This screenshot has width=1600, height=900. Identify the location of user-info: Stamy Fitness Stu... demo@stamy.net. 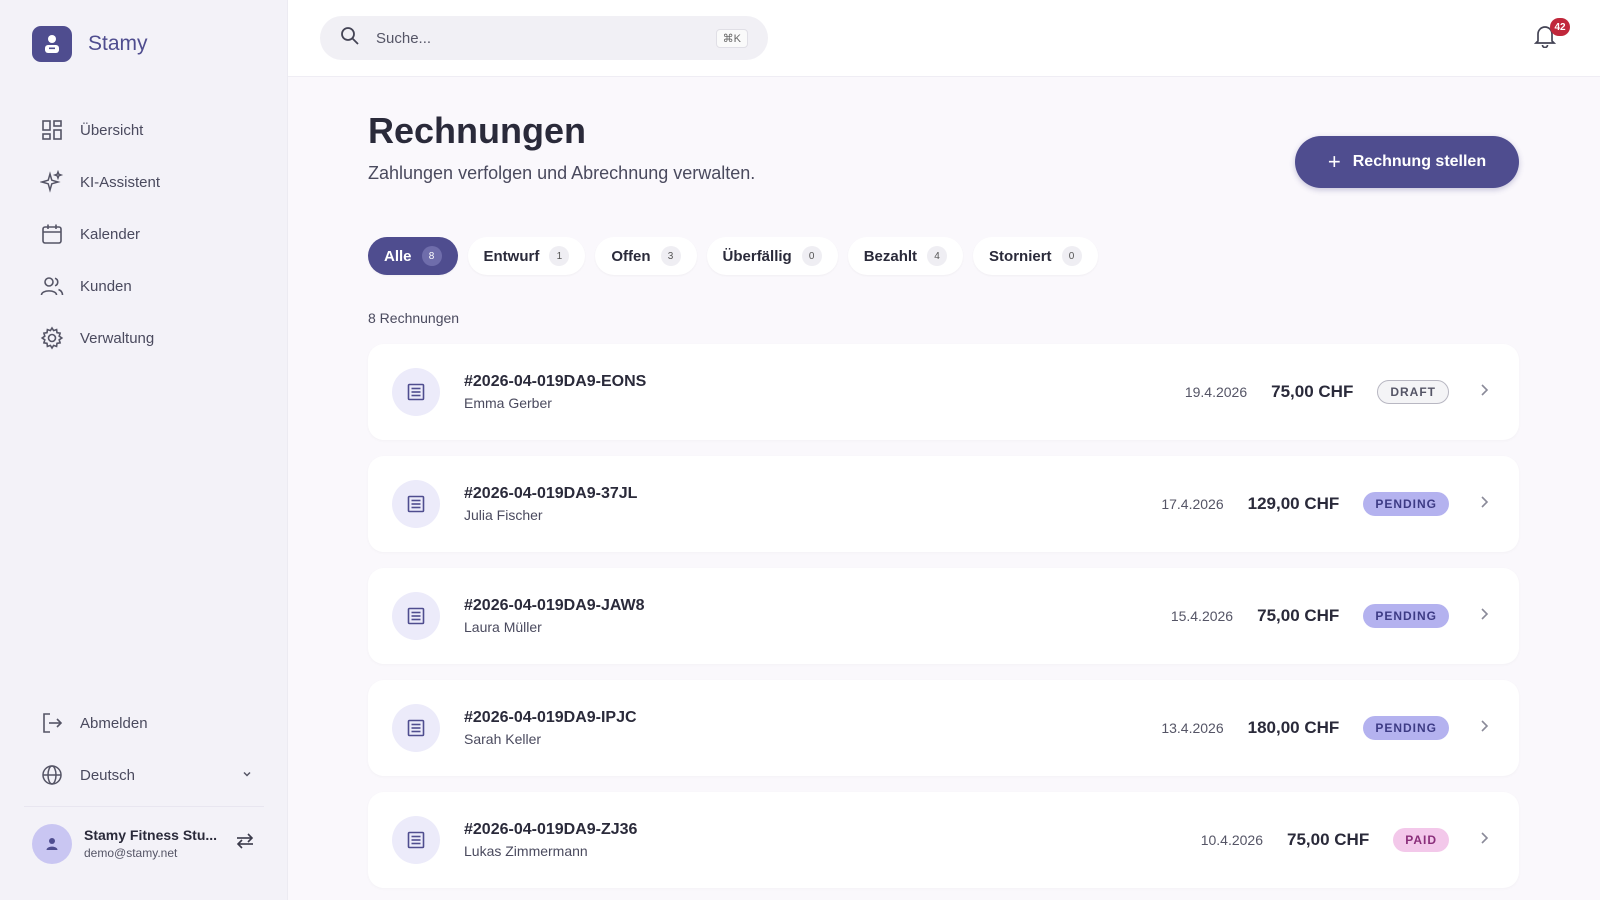
(152, 843).